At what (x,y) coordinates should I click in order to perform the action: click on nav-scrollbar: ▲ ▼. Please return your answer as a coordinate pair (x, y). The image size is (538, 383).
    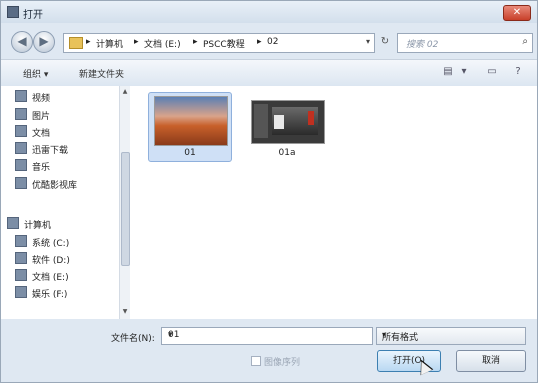
    Looking at the image, I should click on (124, 202).